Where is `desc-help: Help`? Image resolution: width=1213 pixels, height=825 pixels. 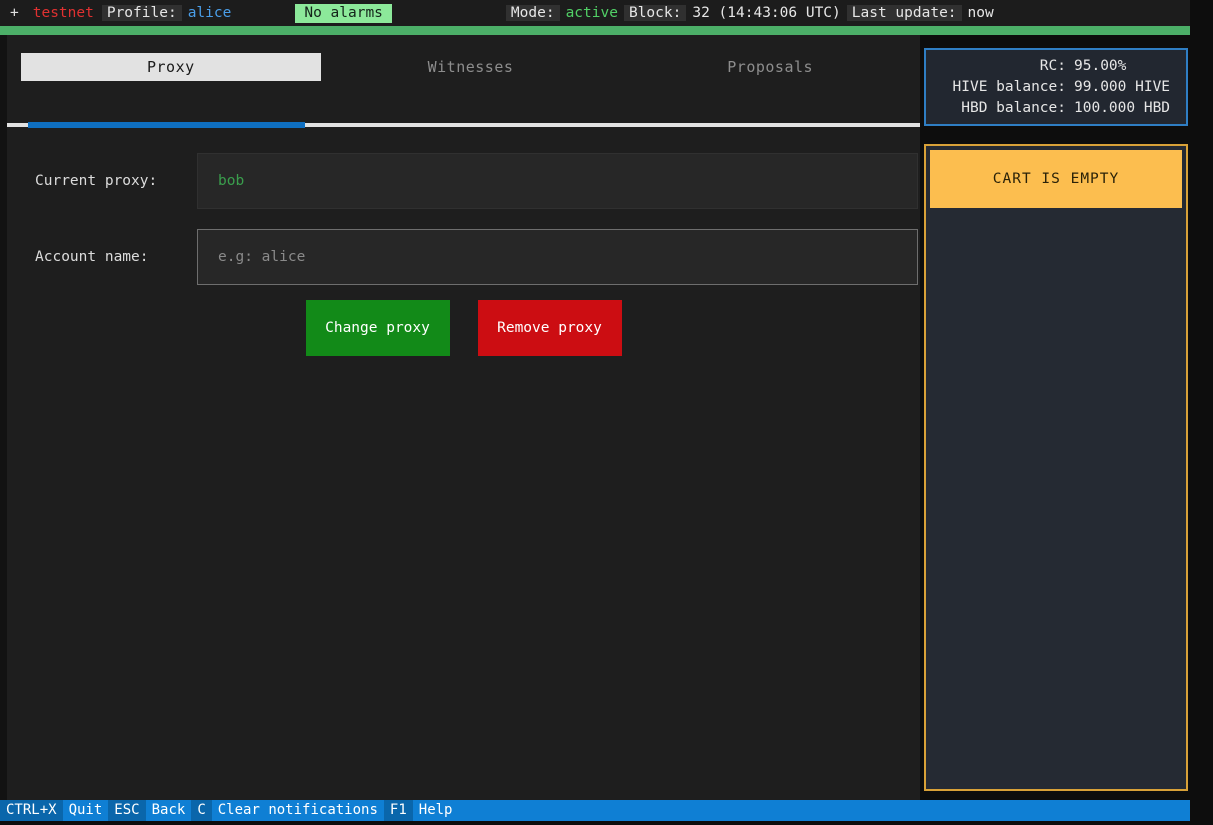 desc-help: Help is located at coordinates (435, 810).